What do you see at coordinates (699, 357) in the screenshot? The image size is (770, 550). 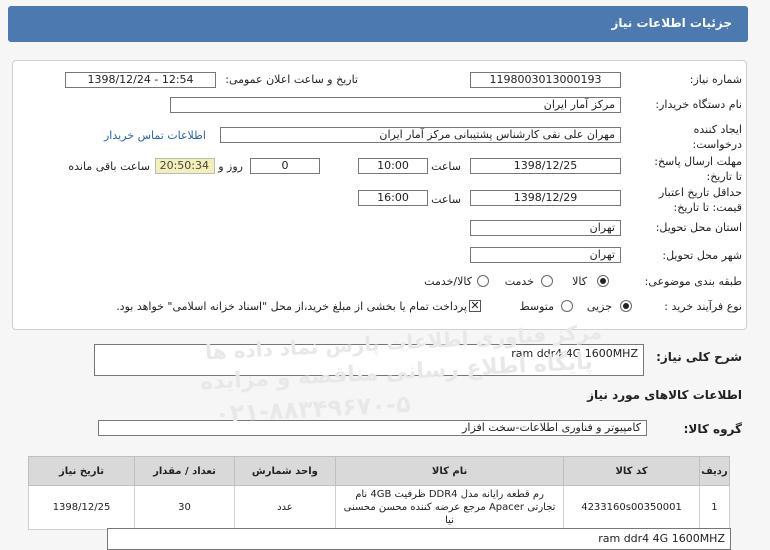 I see `description-label: شرح کلی نیاز:` at bounding box center [699, 357].